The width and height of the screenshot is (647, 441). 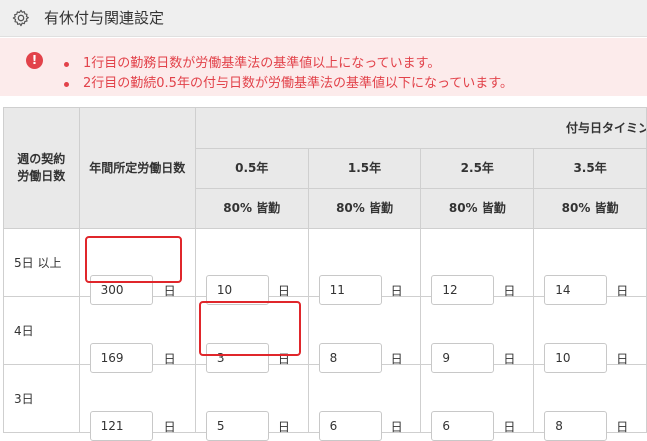 What do you see at coordinates (605, 127) in the screenshot?
I see `grant-timing-label: 付与日タイミング` at bounding box center [605, 127].